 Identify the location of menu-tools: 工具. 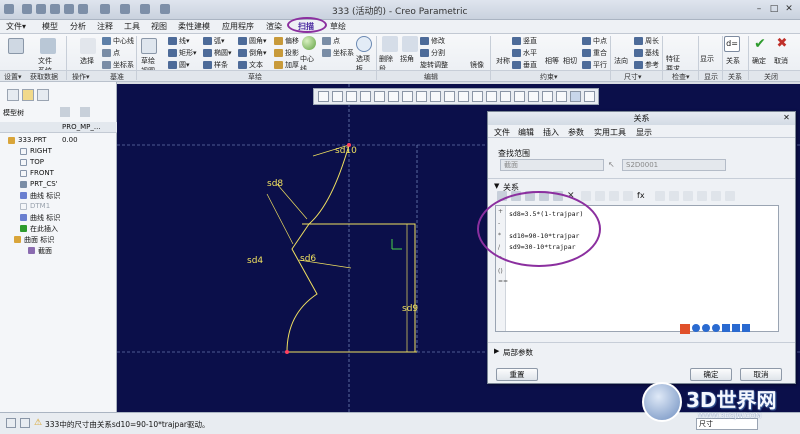
(132, 26).